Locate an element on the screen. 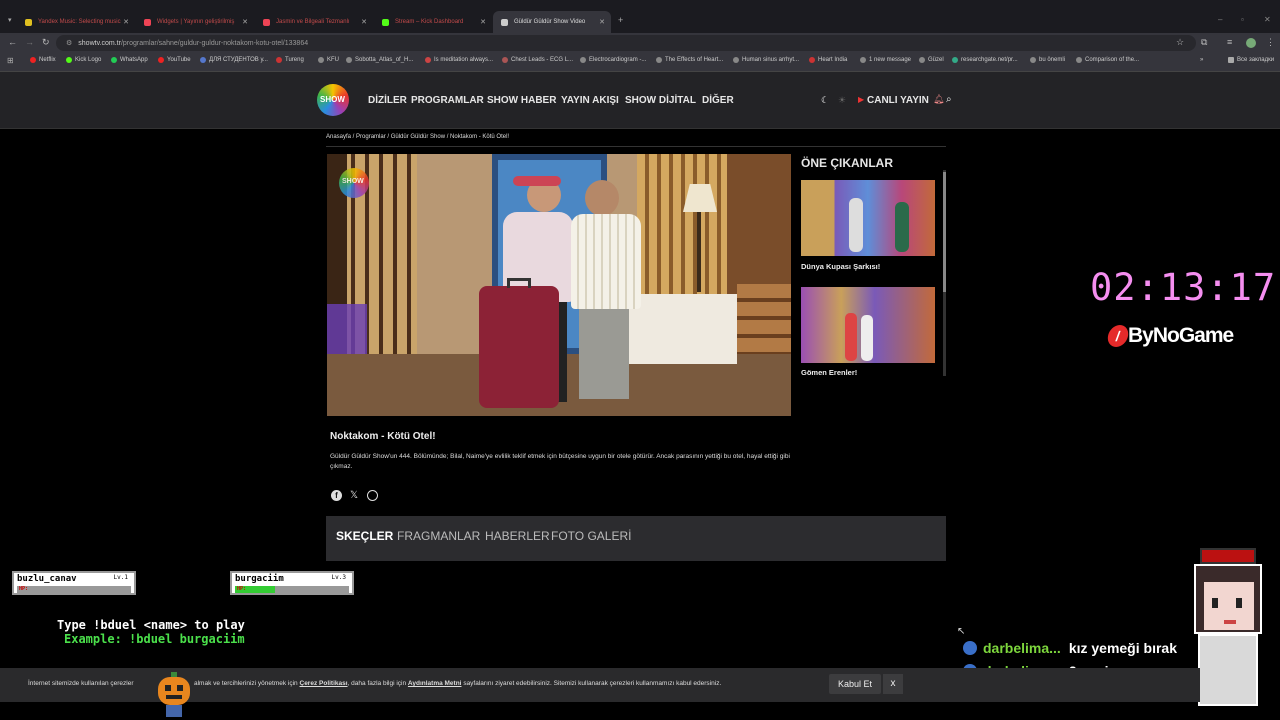 The image size is (1280, 720). pumpkin-sprite is located at coordinates (174, 695).